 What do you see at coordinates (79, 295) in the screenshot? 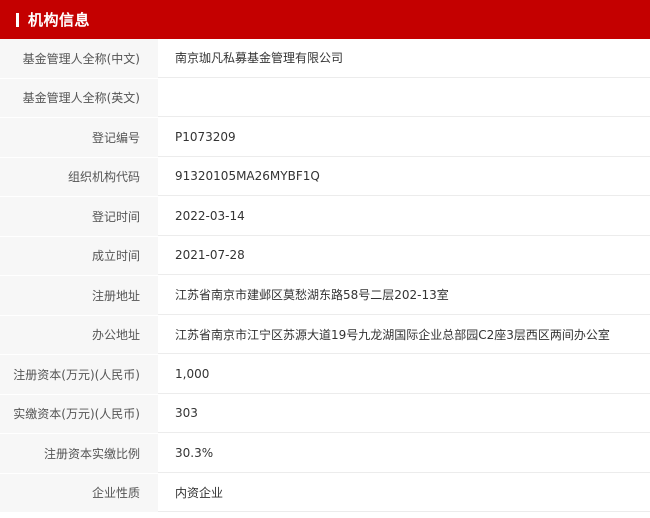
I see `row-label: 注册地址` at bounding box center [79, 295].